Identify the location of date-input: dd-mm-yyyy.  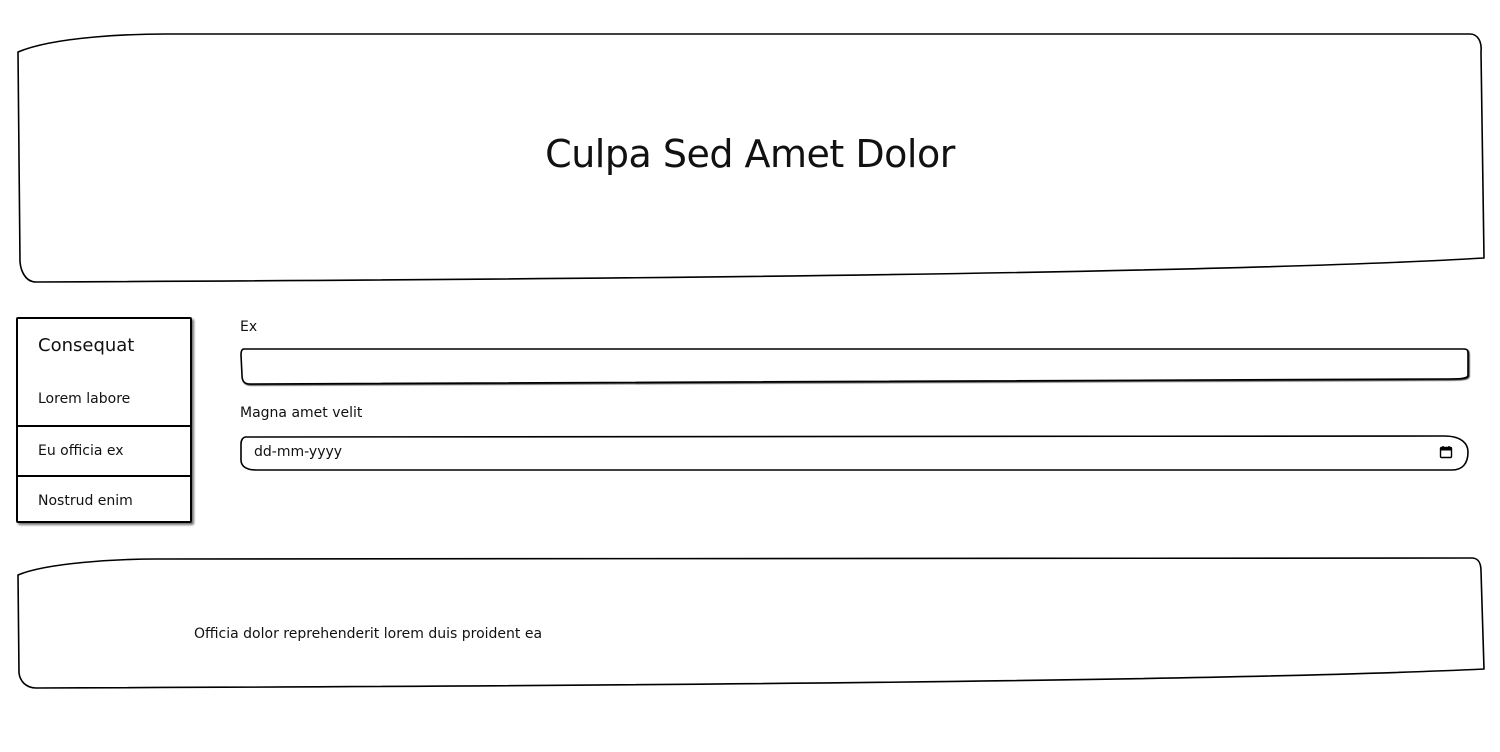
(854, 453).